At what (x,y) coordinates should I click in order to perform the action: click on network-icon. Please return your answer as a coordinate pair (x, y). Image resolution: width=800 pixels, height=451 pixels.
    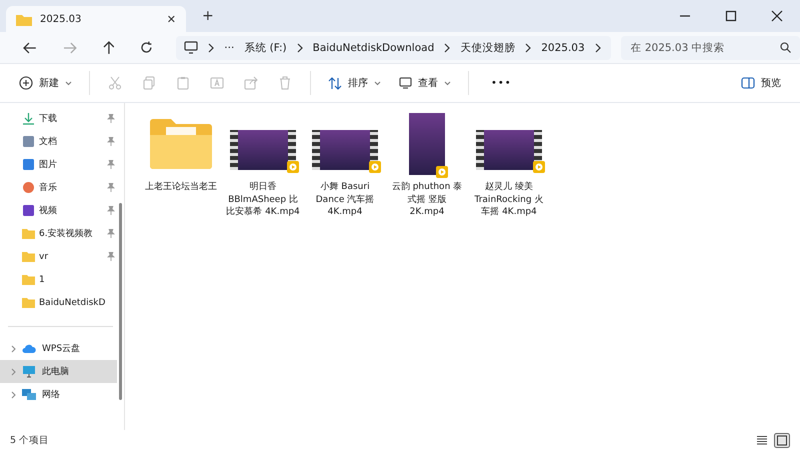
    Looking at the image, I should click on (29, 394).